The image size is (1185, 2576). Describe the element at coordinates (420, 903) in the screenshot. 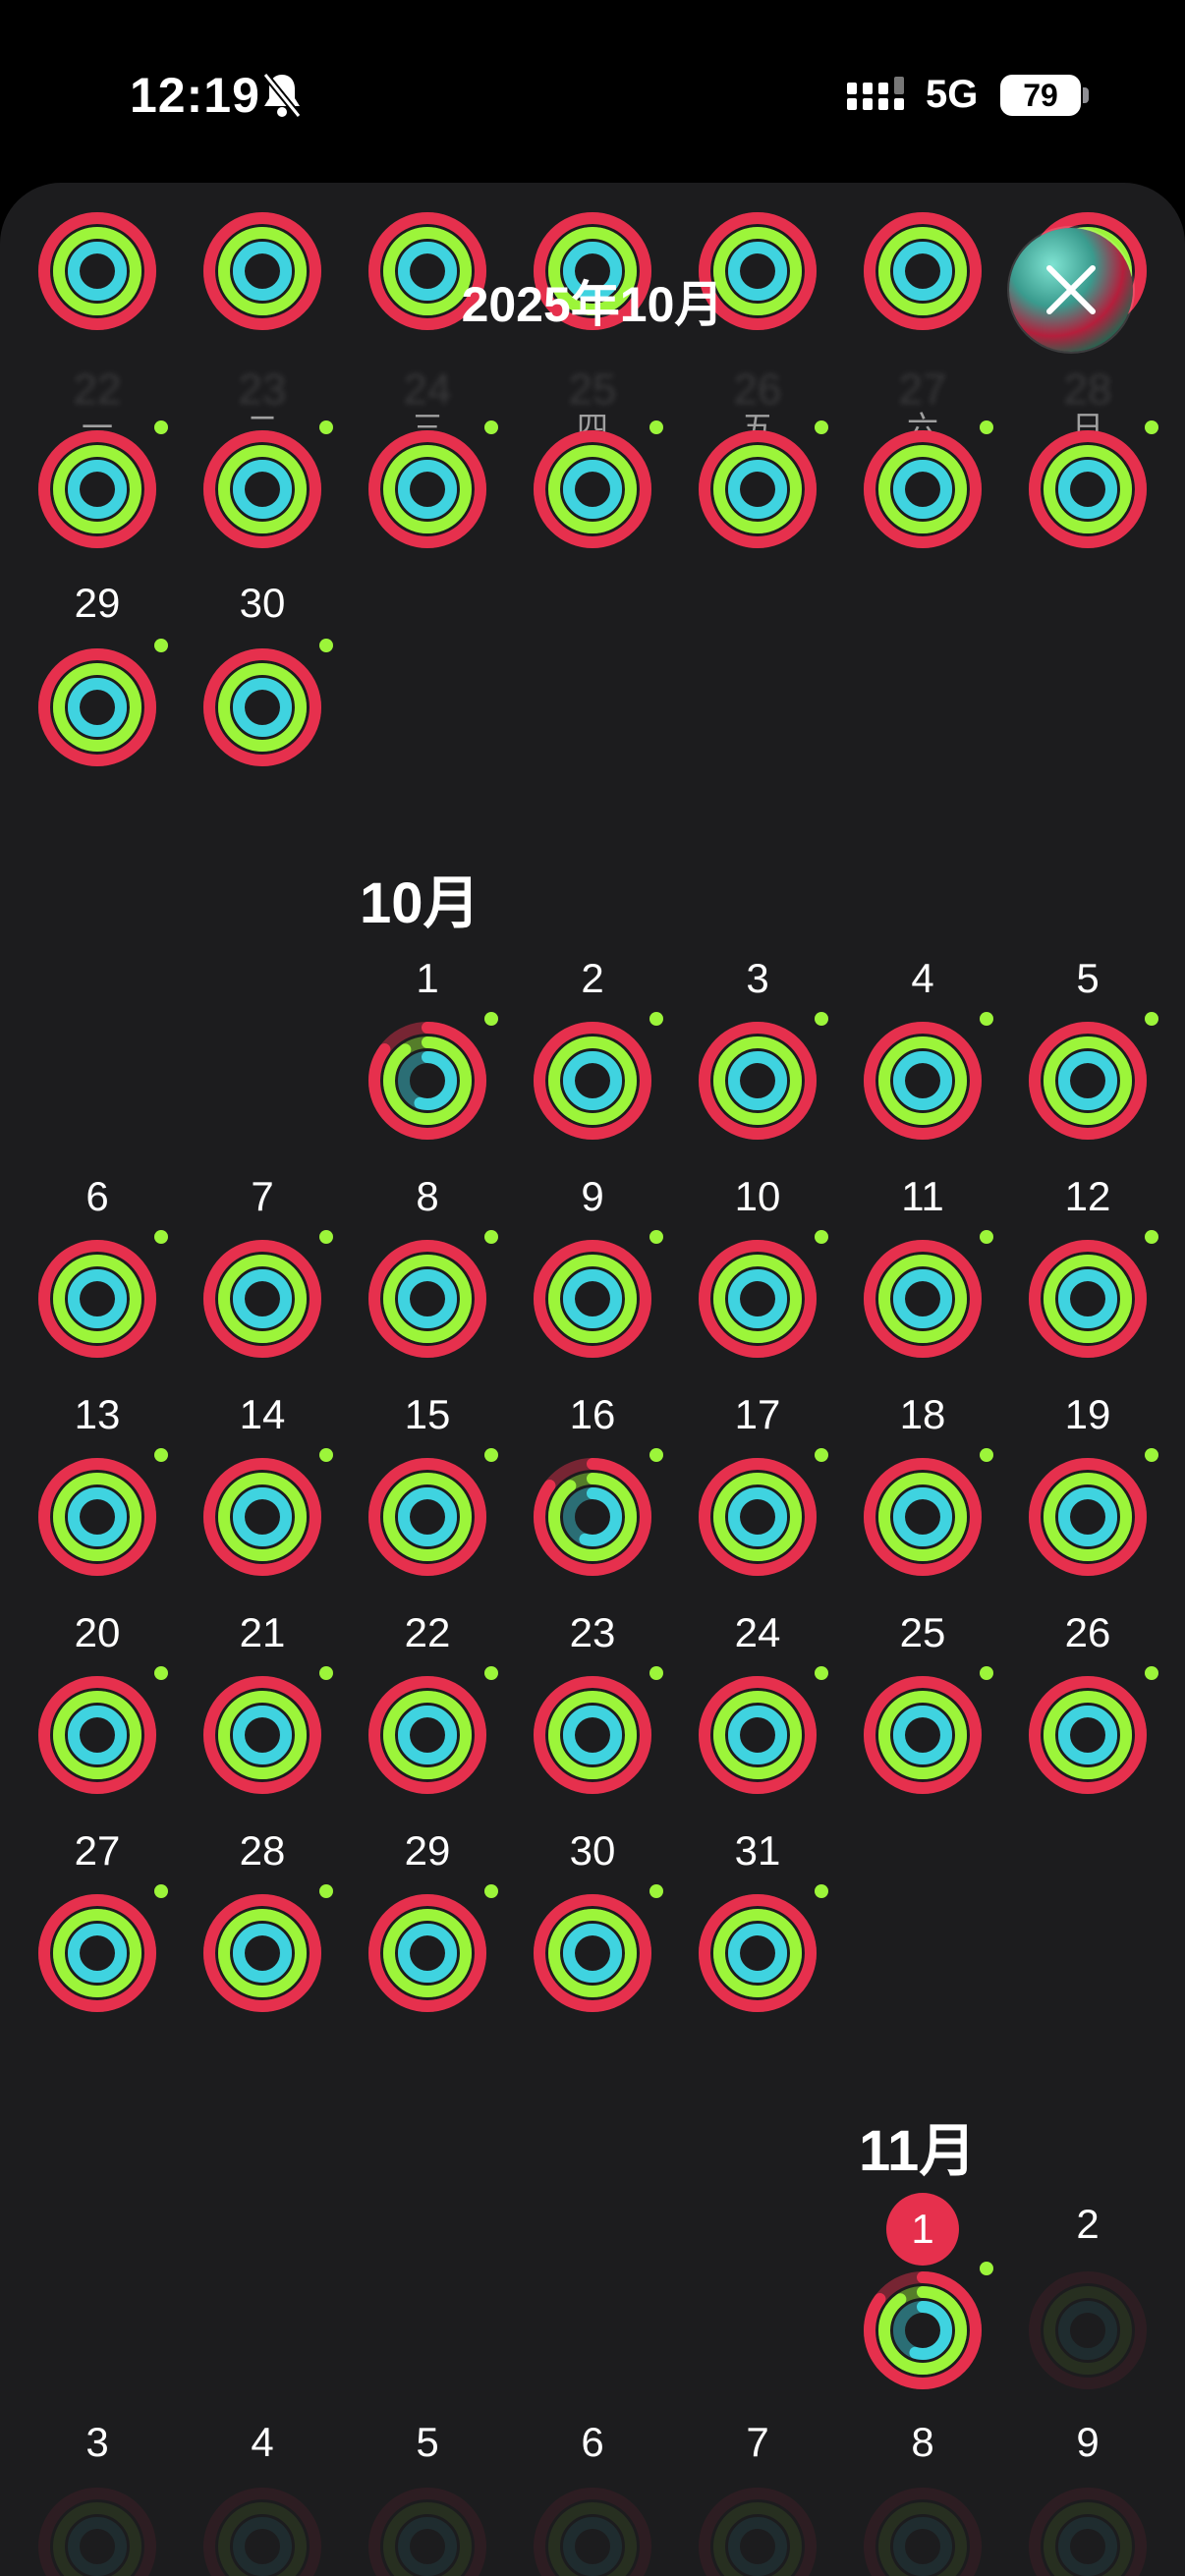

I see `month-title-october: 10月` at that location.